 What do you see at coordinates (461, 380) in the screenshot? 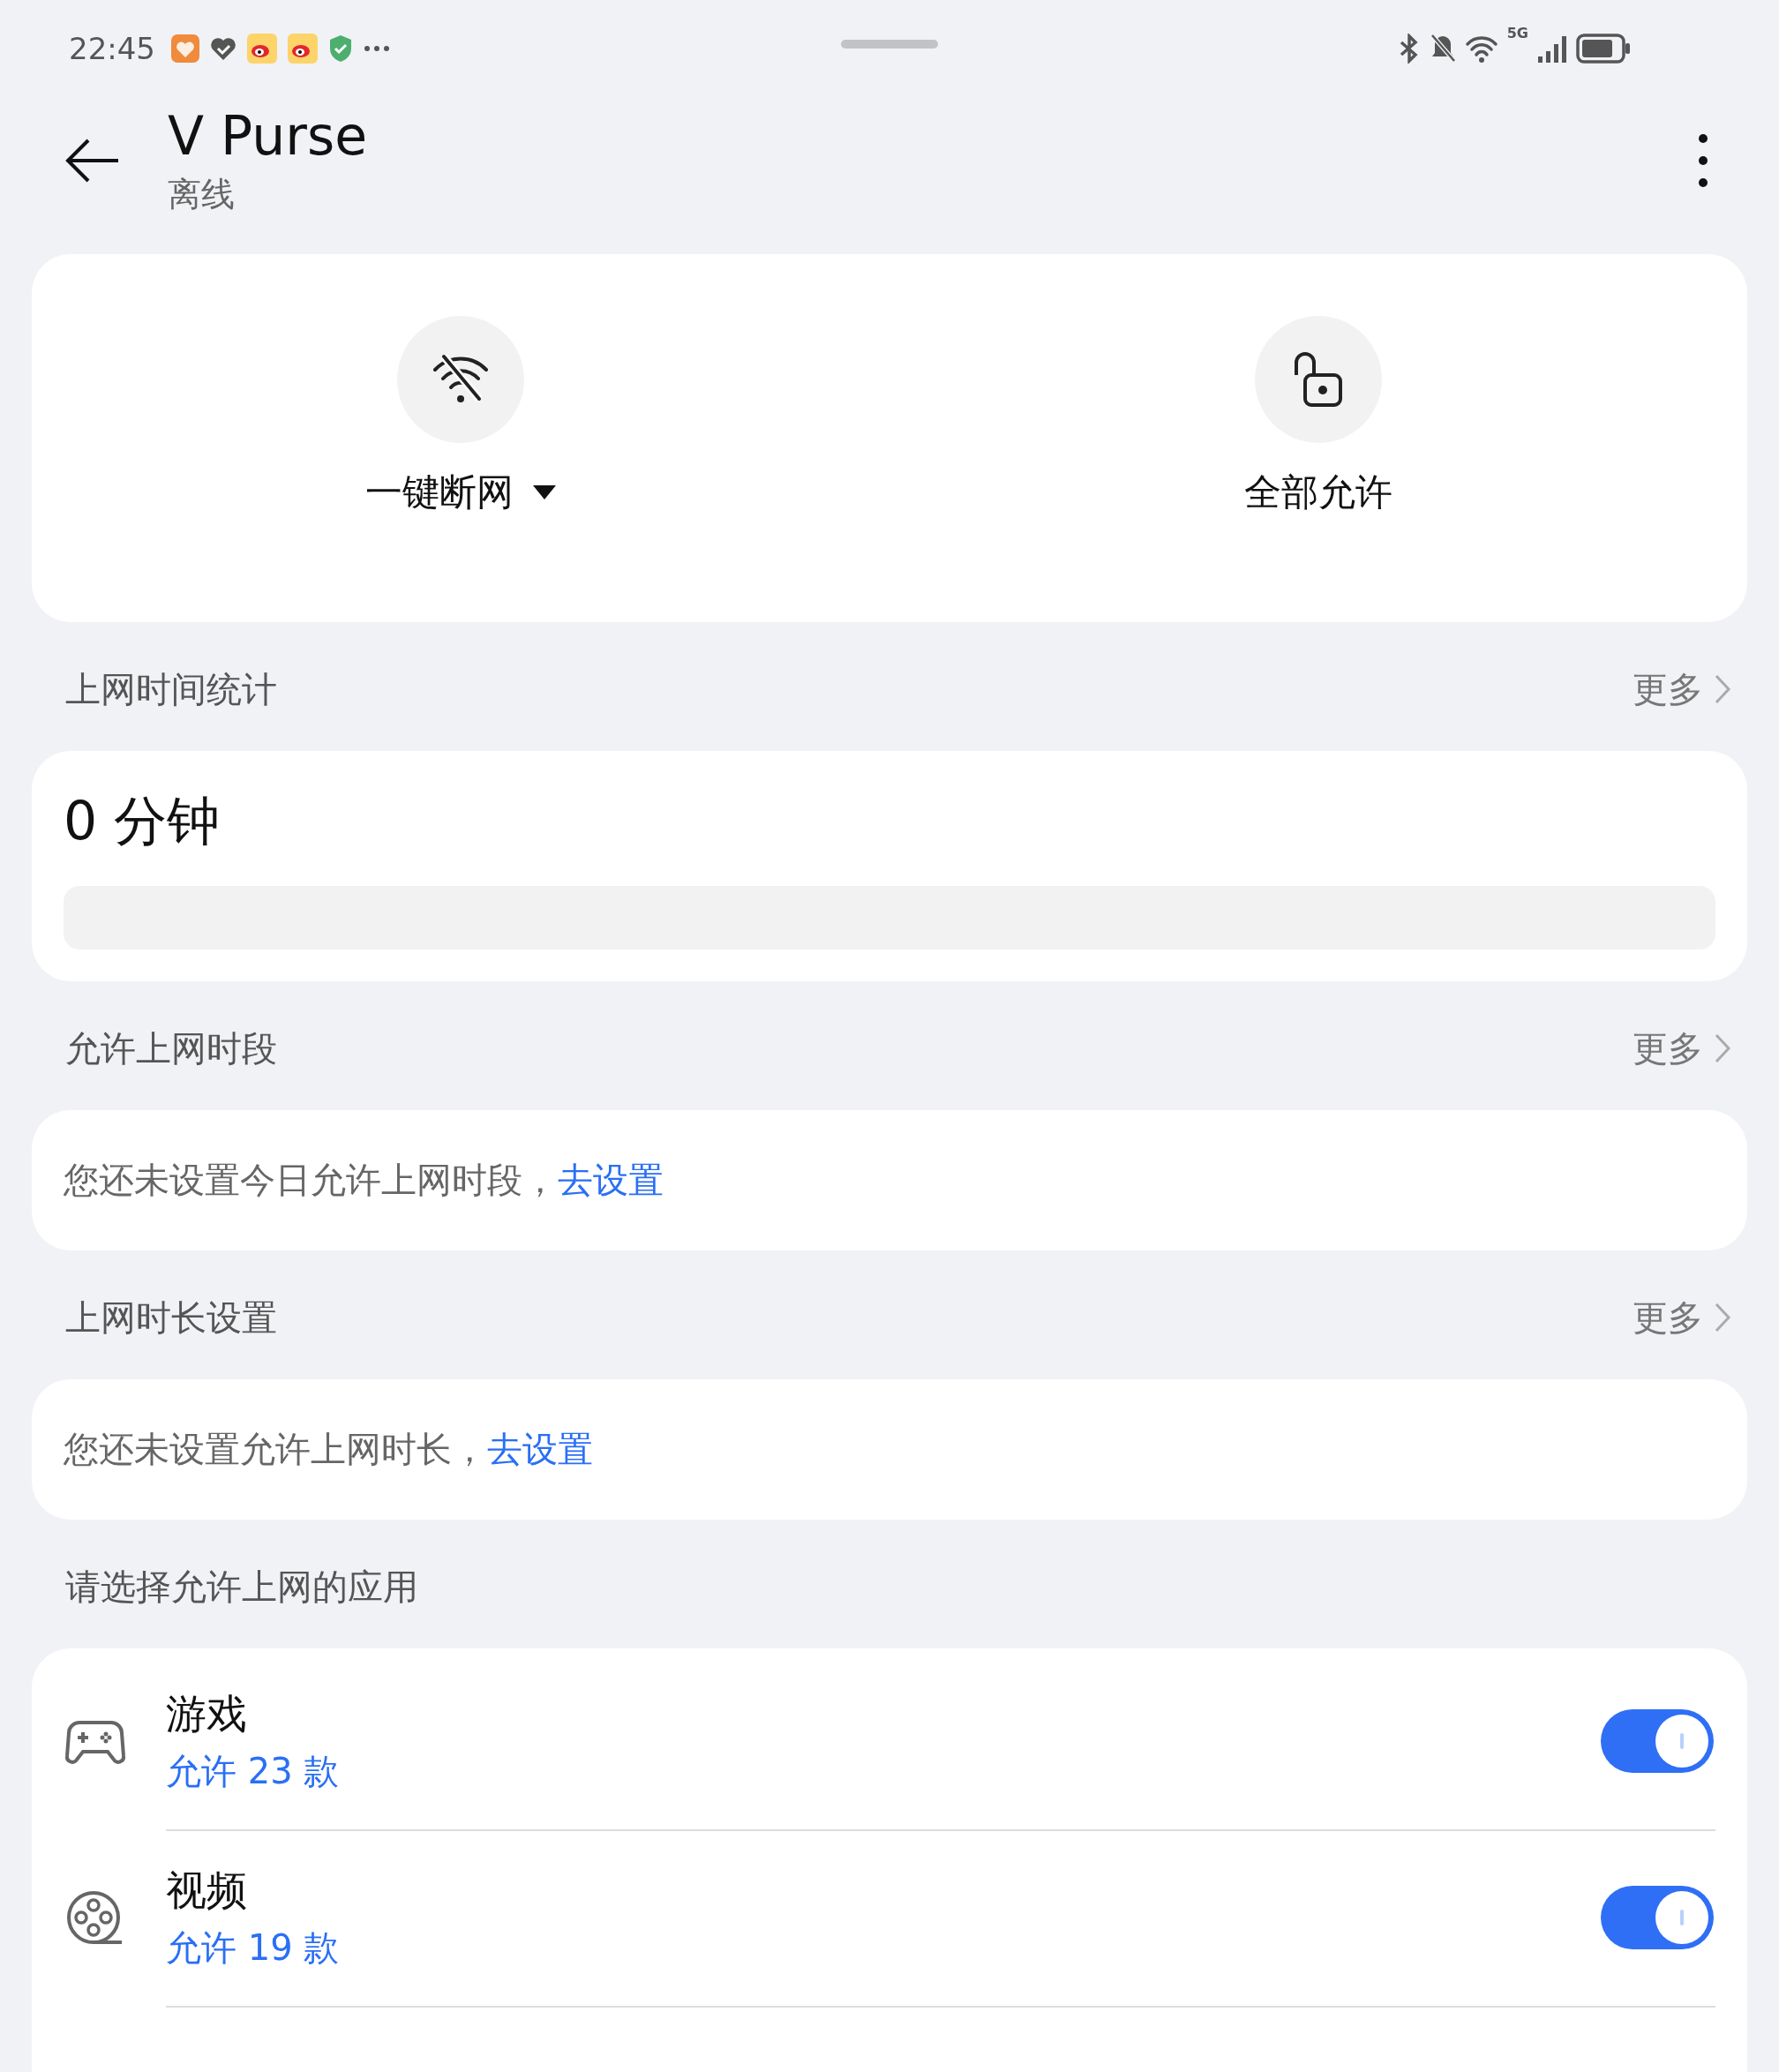
I see `wifi-off-icon` at bounding box center [461, 380].